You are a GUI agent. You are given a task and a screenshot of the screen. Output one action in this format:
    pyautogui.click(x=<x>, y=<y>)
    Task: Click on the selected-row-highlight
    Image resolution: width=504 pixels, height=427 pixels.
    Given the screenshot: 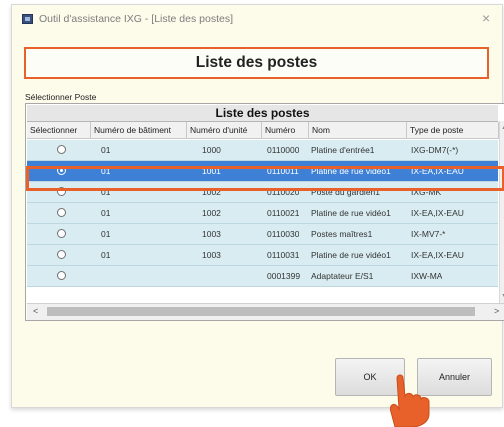 What is the action you would take?
    pyautogui.click(x=265, y=178)
    